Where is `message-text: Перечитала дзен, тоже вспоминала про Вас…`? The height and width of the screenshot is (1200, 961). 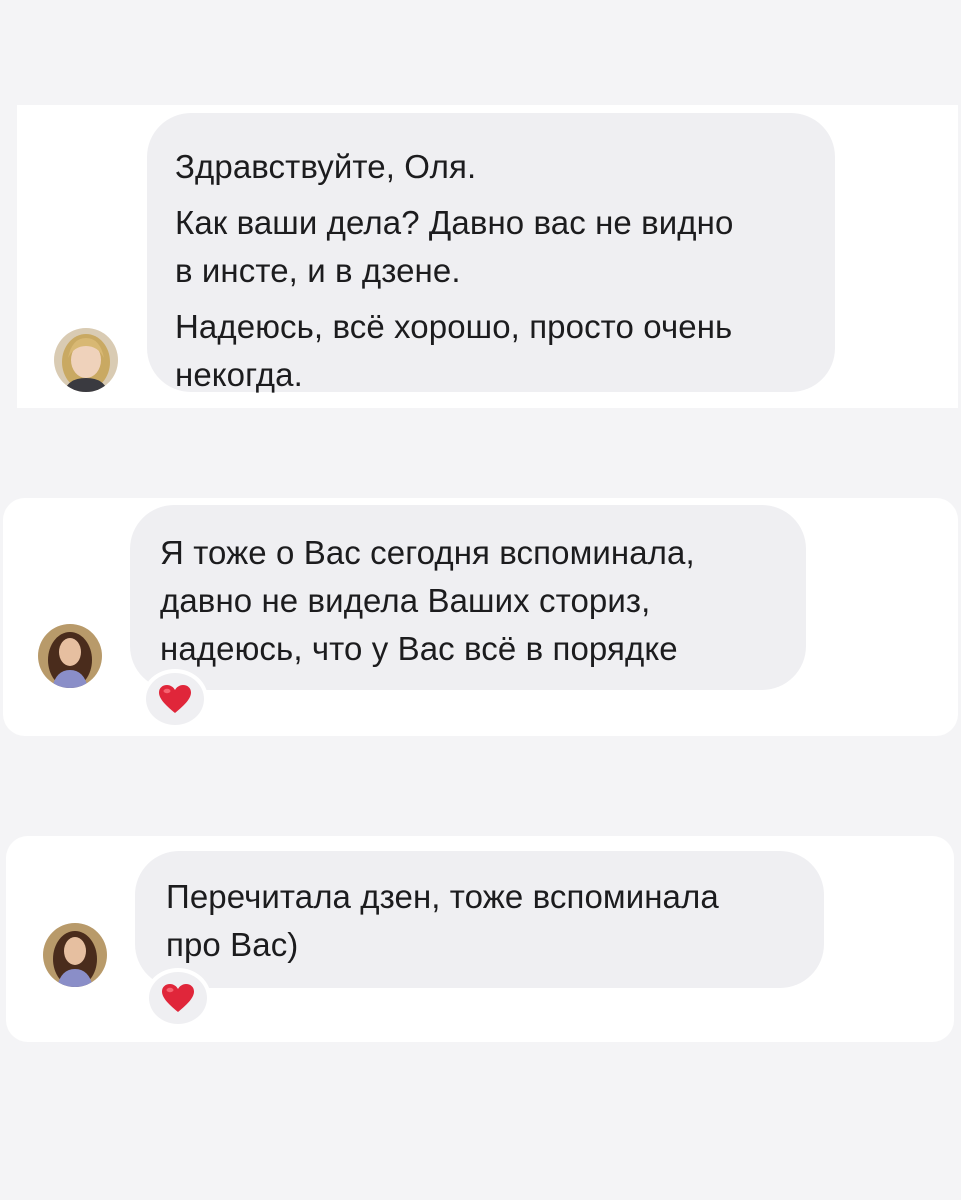
message-text: Перечитала дзен, тоже вспоминала про Вас… is located at coordinates (495, 921).